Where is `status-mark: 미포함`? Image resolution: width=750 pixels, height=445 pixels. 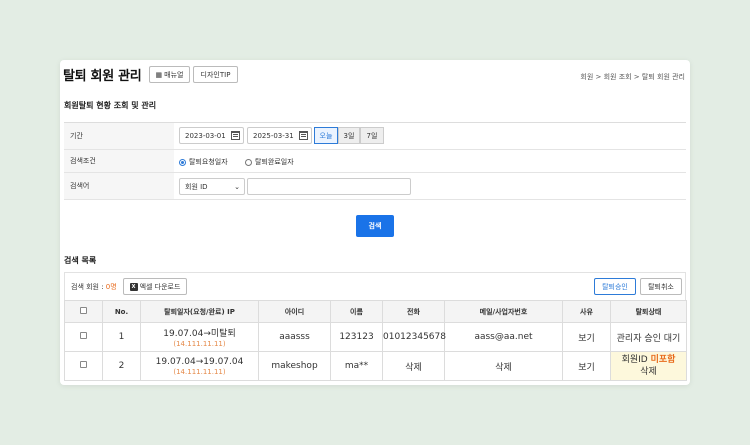 status-mark: 미포함 is located at coordinates (663, 360).